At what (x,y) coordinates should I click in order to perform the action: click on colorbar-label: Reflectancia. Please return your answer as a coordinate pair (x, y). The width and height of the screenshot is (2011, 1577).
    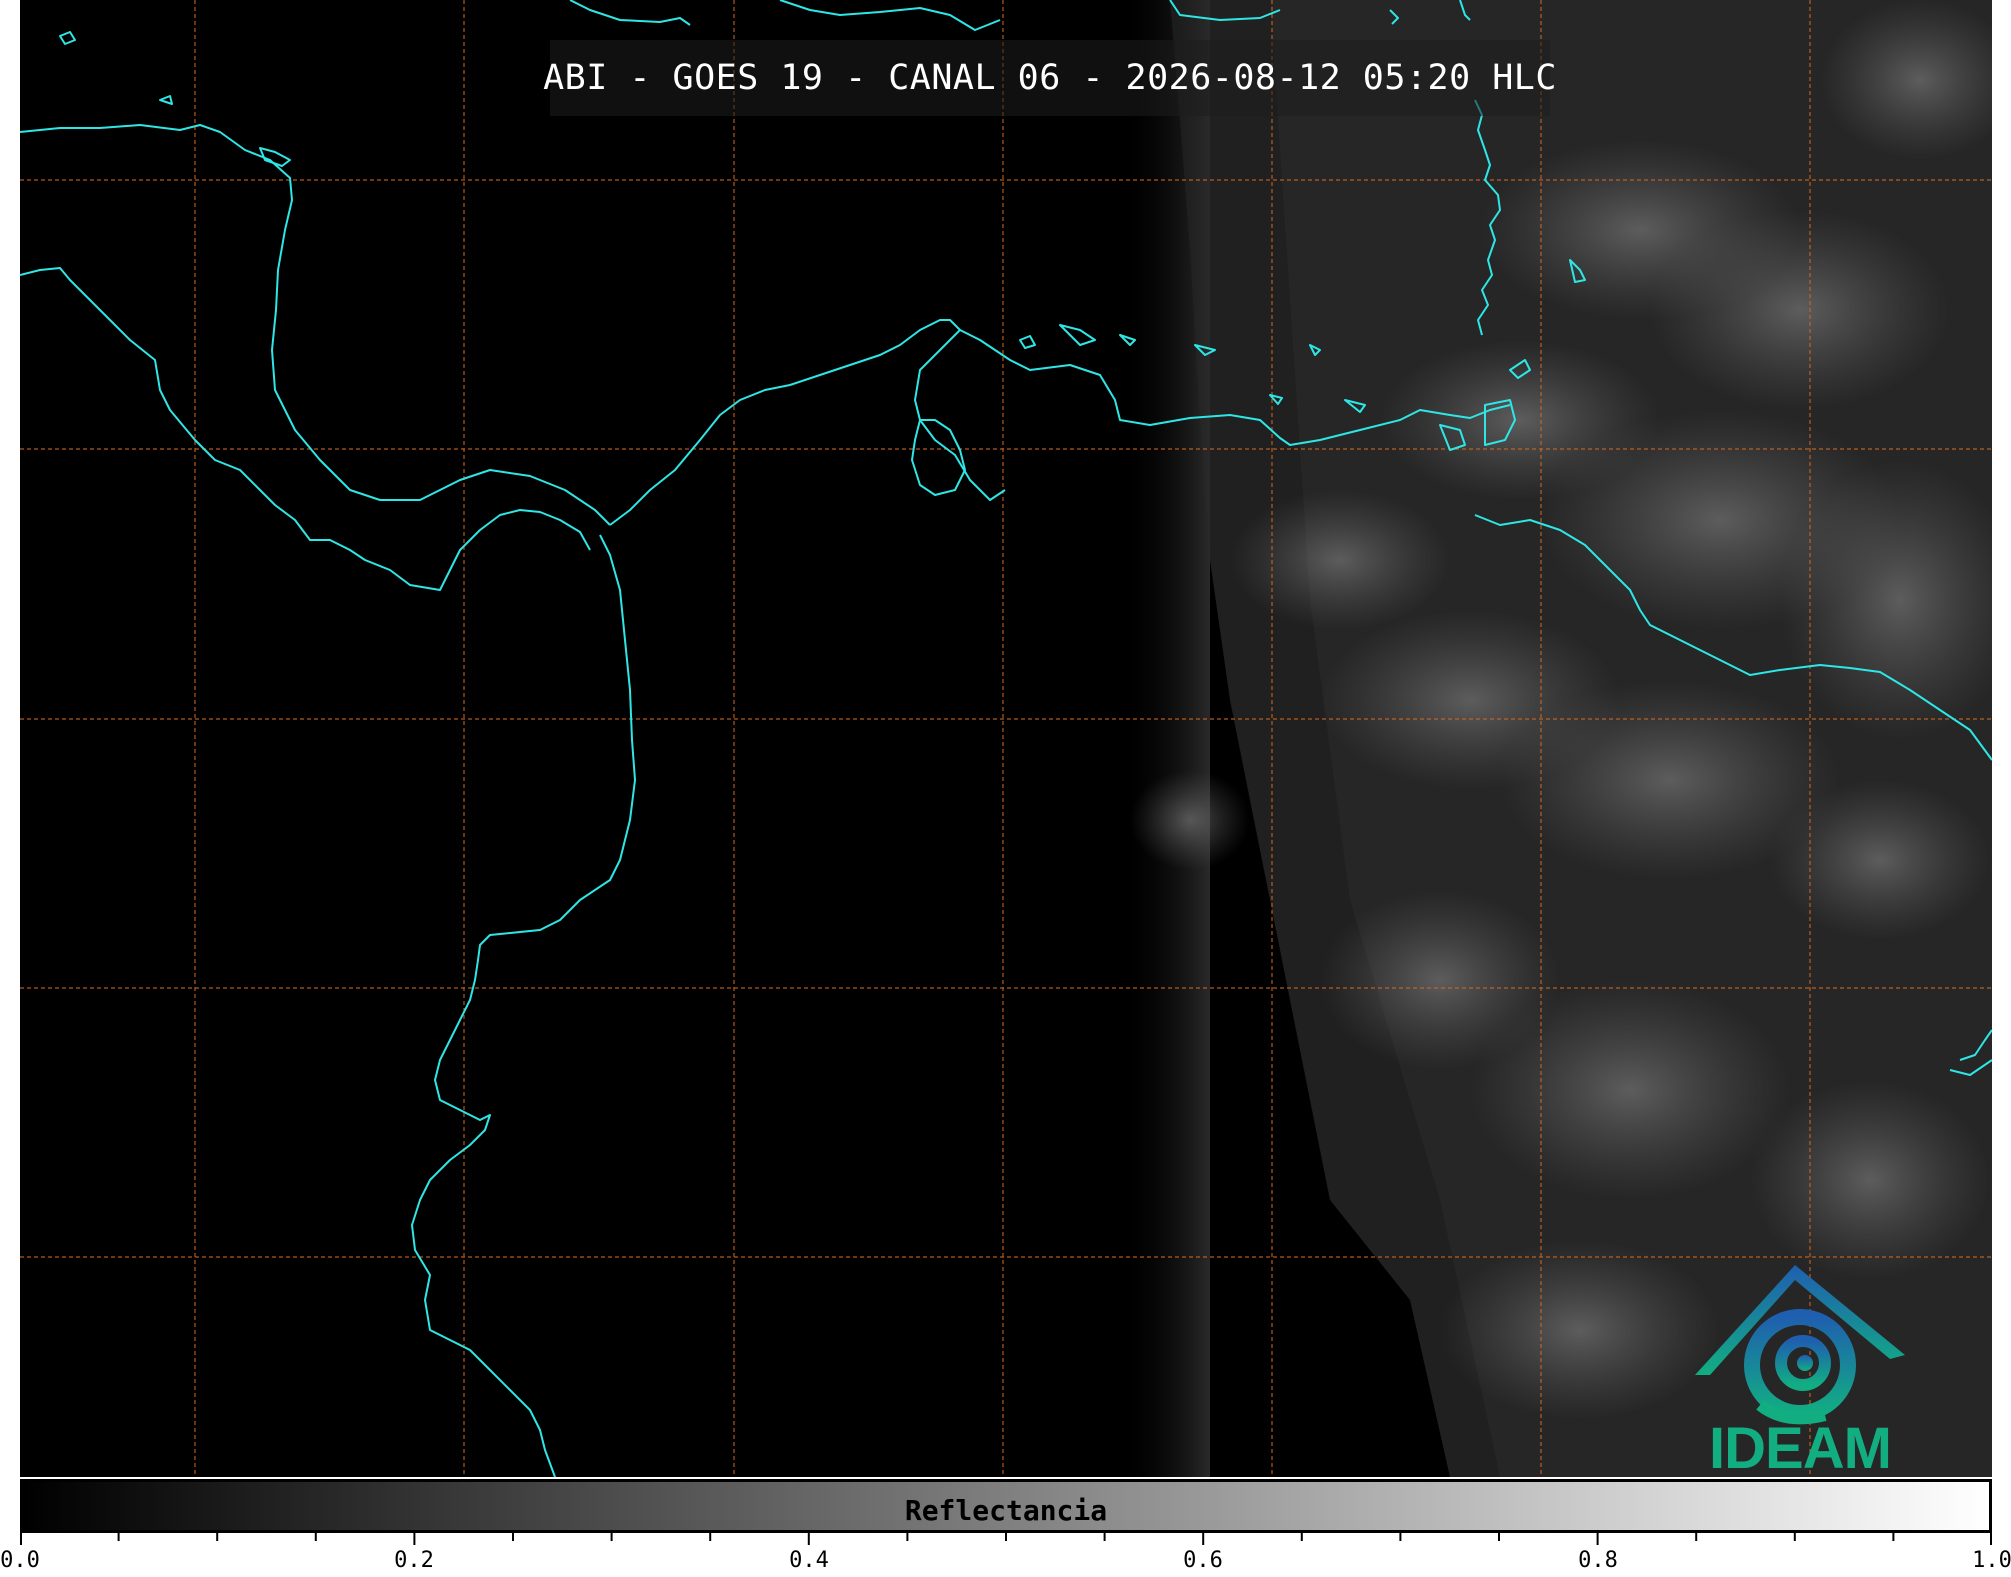
    Looking at the image, I should click on (1006, 1510).